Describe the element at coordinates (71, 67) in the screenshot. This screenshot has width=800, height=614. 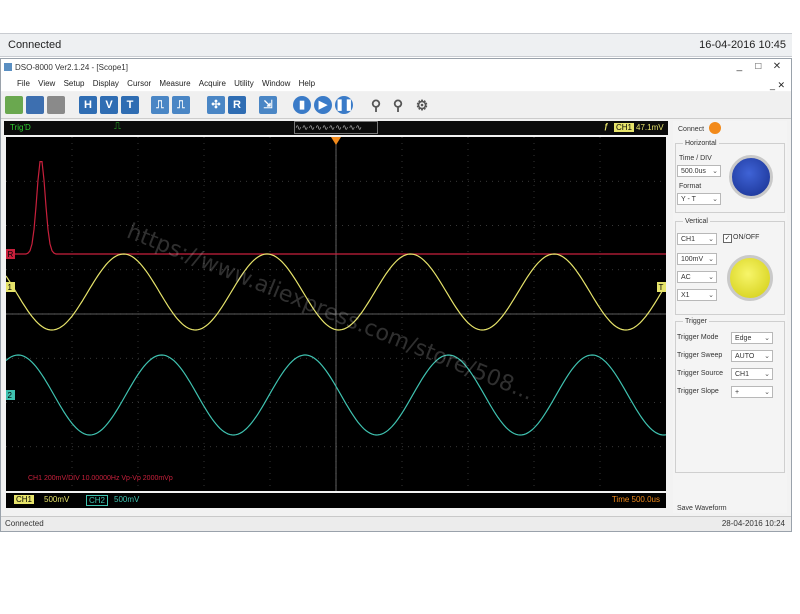
I see `window-title: DSO-8000 Ver2.1.24 - [Scope1]` at that location.